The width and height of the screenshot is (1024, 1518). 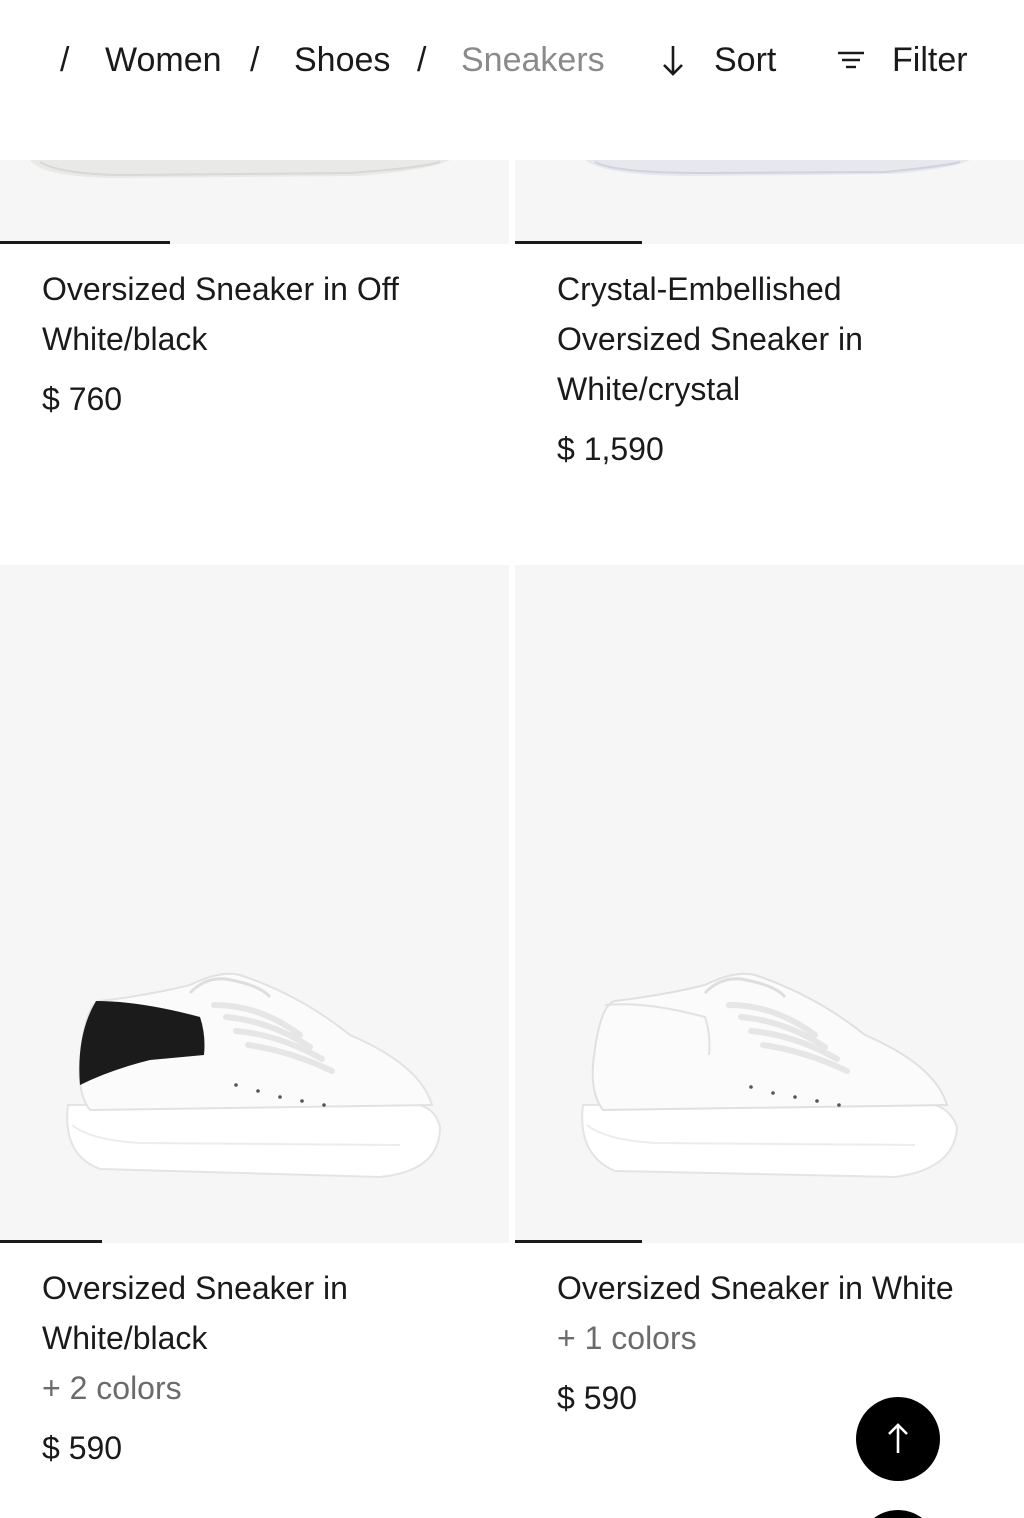 I want to click on product-price: $ 590, so click(x=82, y=1448).